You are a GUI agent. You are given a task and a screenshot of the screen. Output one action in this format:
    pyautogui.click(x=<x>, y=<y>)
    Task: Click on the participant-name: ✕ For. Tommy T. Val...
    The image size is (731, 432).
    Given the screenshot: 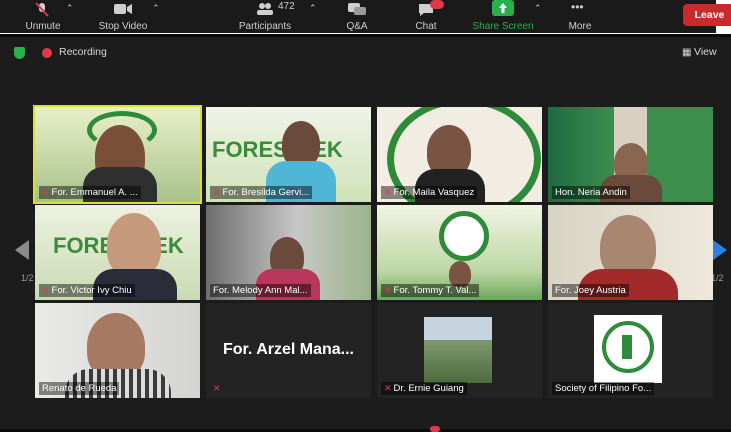 What is the action you would take?
    pyautogui.click(x=430, y=290)
    